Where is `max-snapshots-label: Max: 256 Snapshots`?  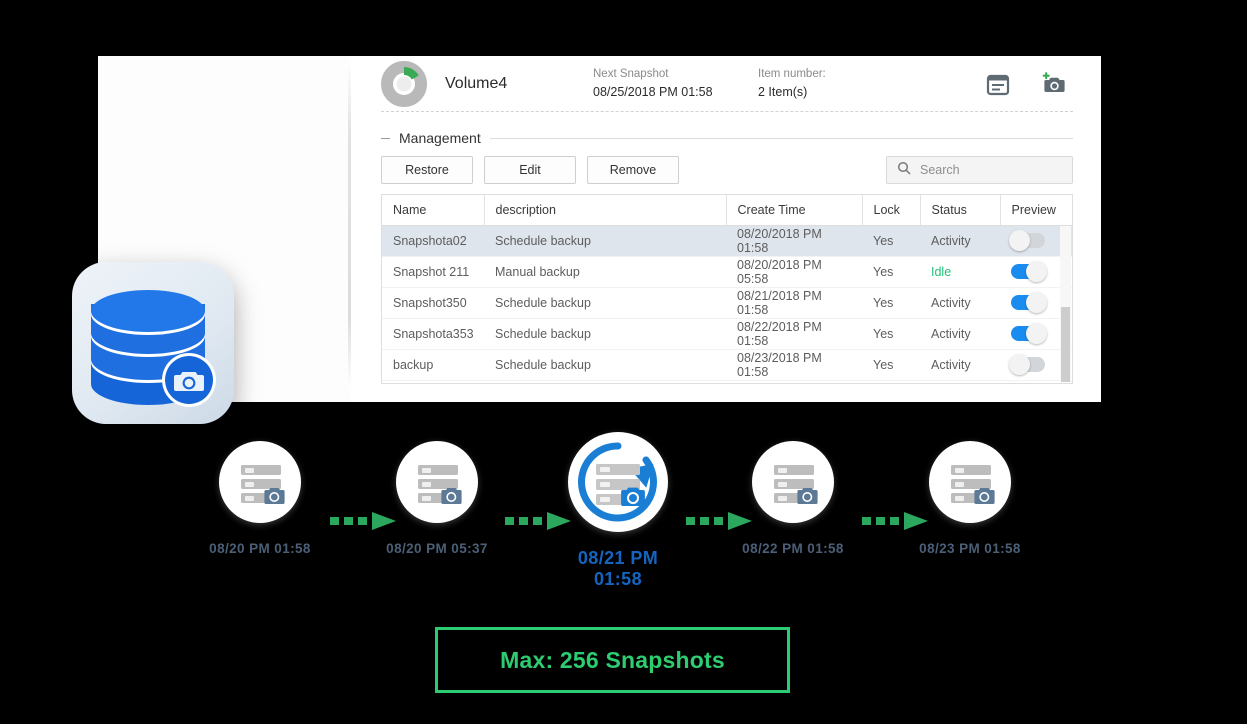 max-snapshots-label: Max: 256 Snapshots is located at coordinates (612, 659).